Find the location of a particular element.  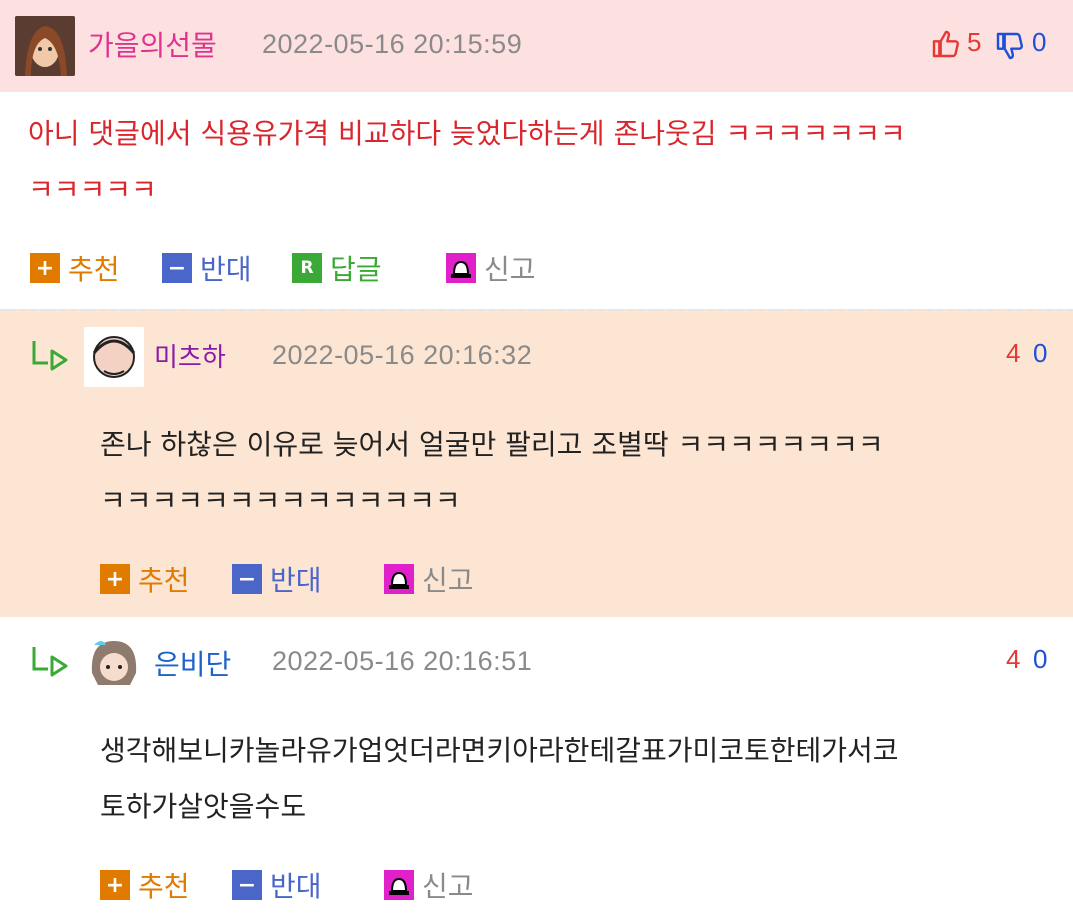

comment-datetime: 2022-05-16 20:15:59 is located at coordinates (392, 44).